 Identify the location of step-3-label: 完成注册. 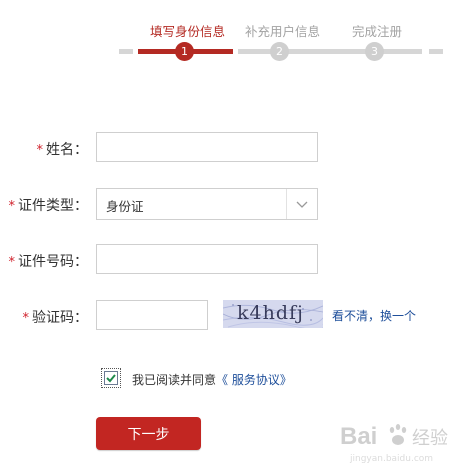
(377, 31).